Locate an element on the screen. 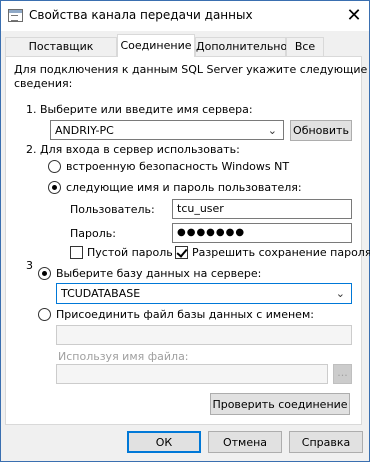 This screenshot has width=370, height=462. server-name-combobox: ANDRIY-PC ⌄ is located at coordinates (167, 130).